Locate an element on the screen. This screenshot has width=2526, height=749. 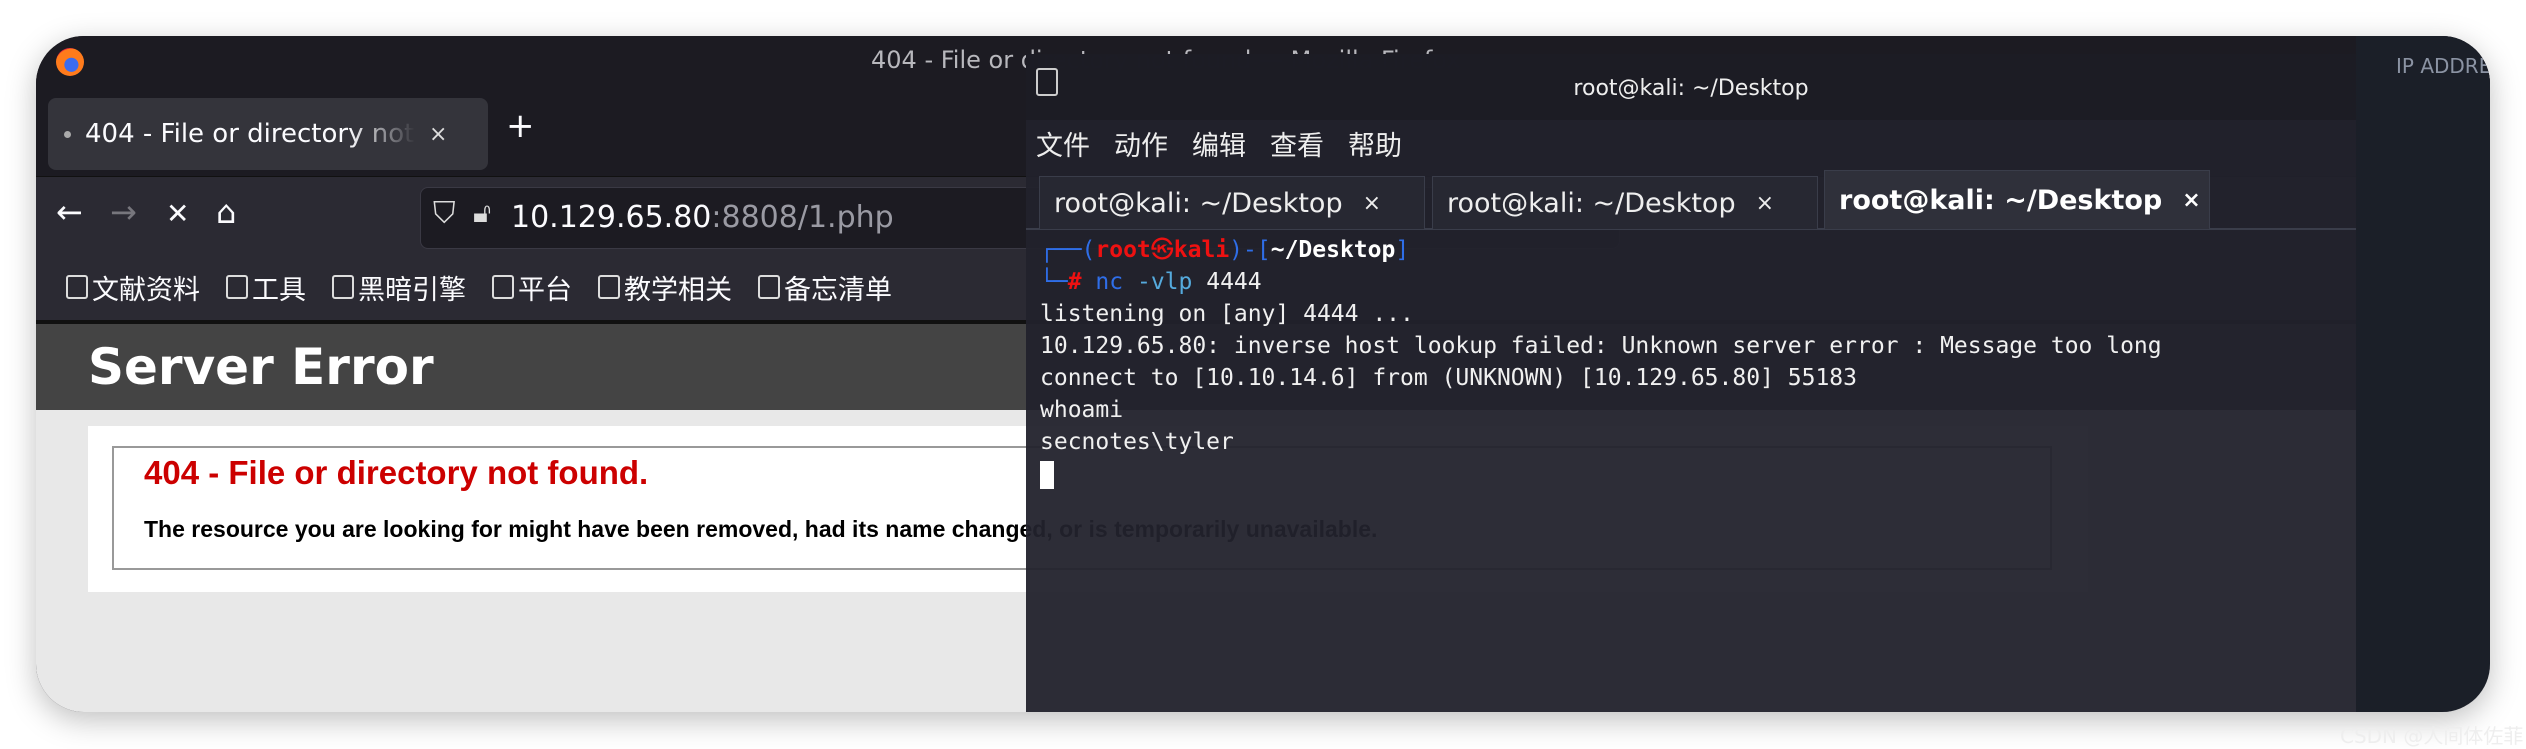
terminal-tab-1: root@kali: ~/Desktop × is located at coordinates (1232, 203).